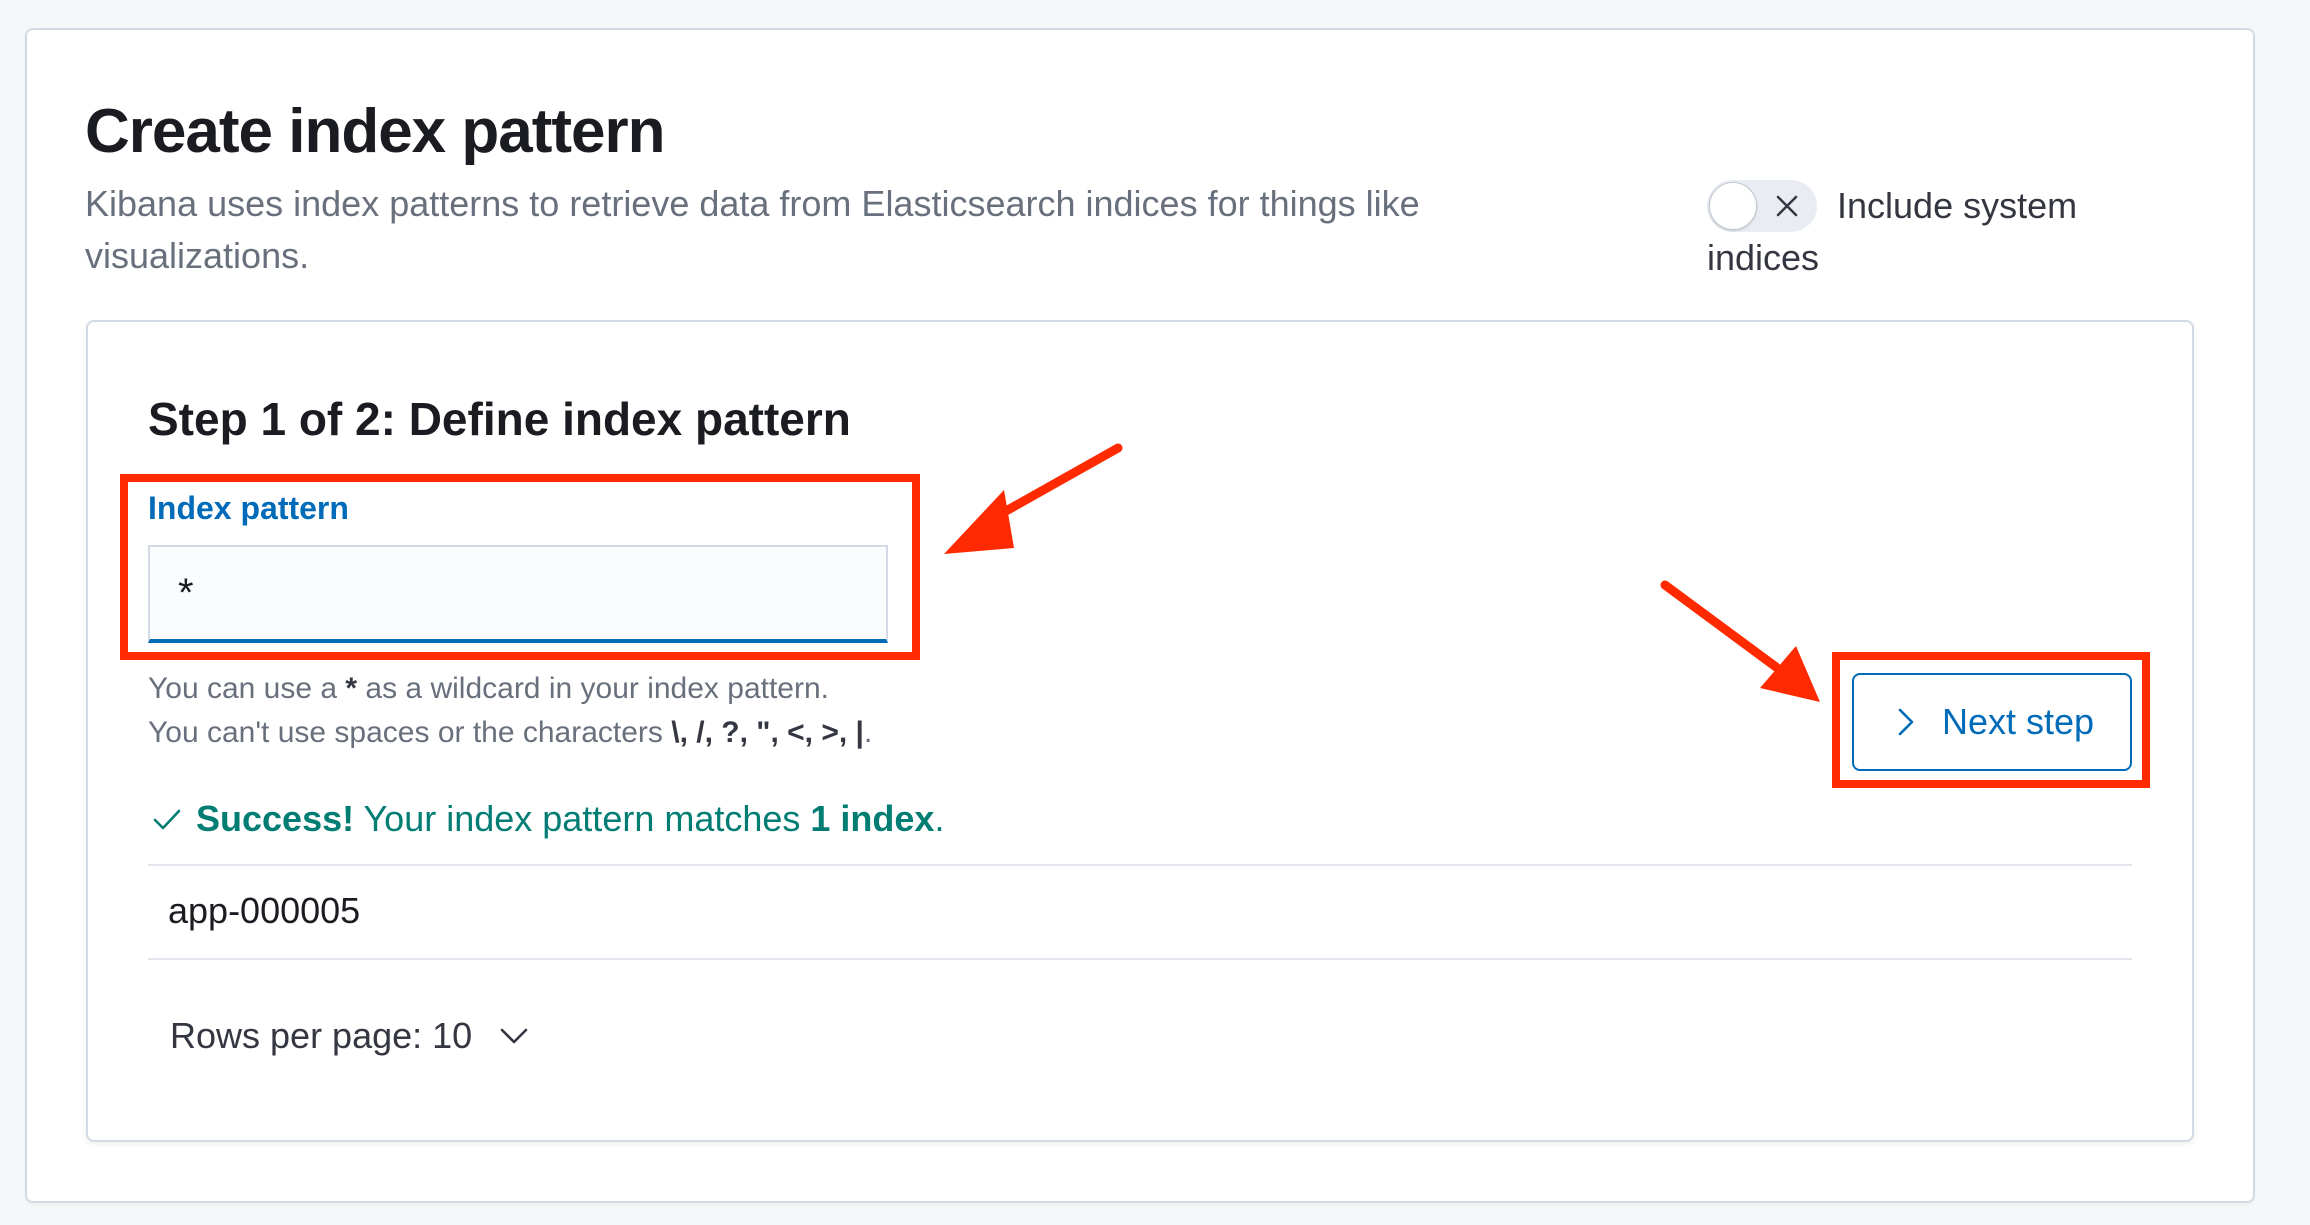  I want to click on table-row-index-name: app-000005, so click(264, 910).